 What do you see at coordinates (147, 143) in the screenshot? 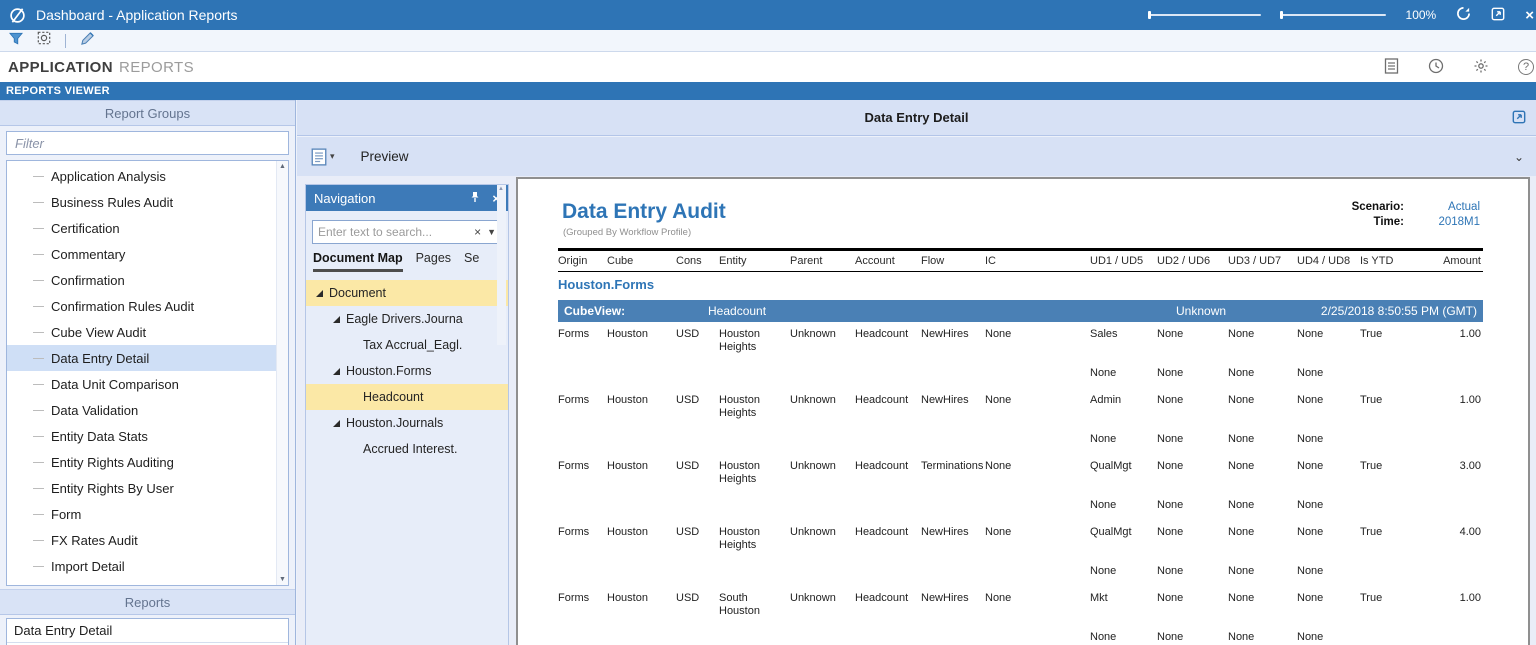
I see `filter-input` at bounding box center [147, 143].